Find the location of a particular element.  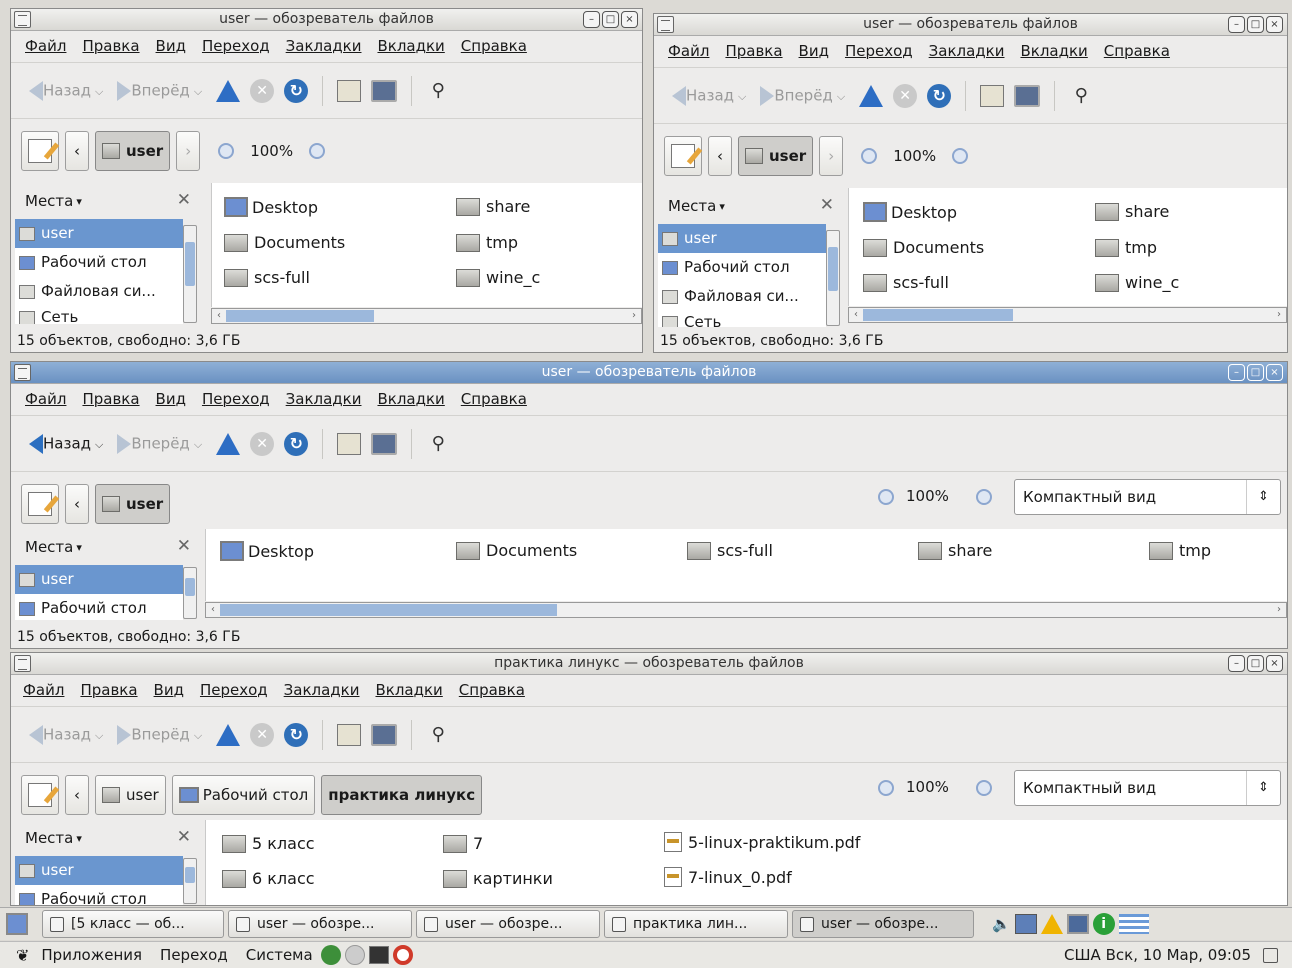

file-item: картинки is located at coordinates (498, 878).